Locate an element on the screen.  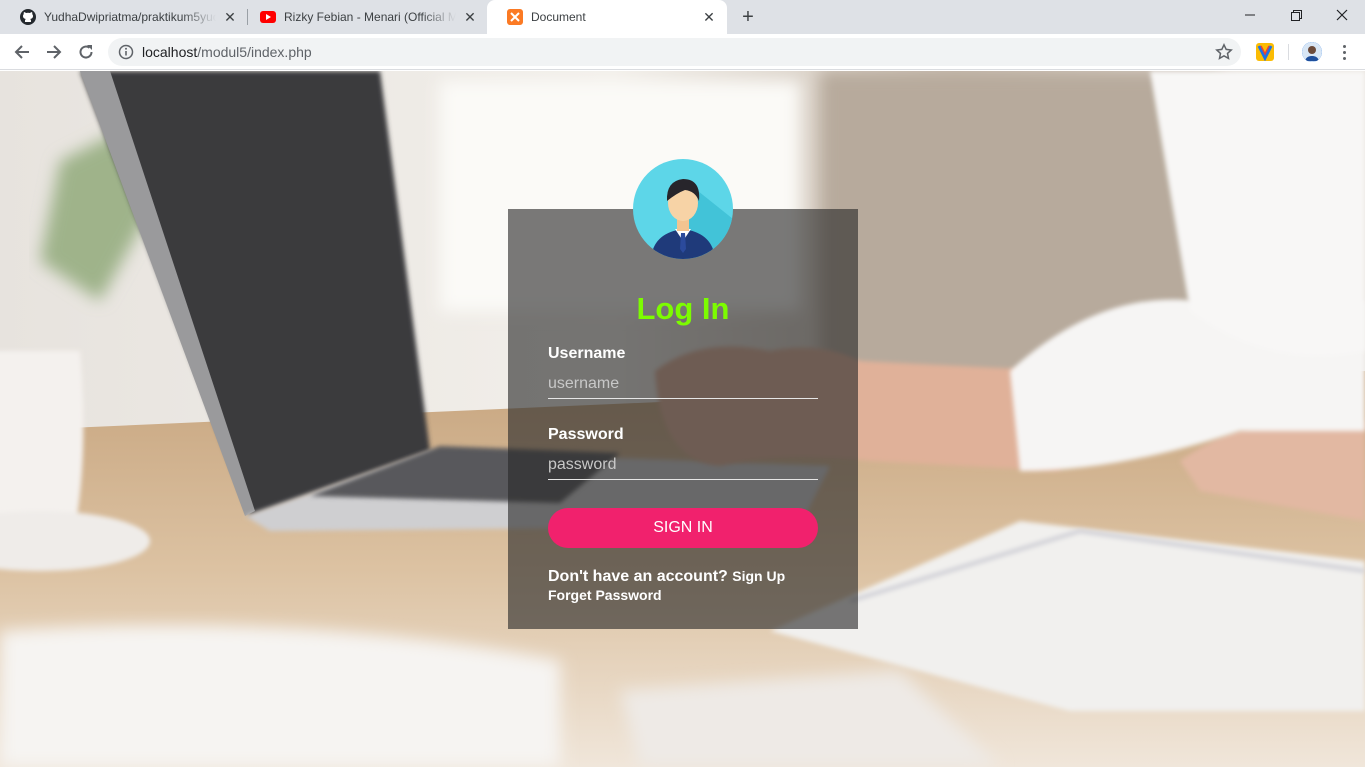
profile-icon is located at coordinates (1312, 52).